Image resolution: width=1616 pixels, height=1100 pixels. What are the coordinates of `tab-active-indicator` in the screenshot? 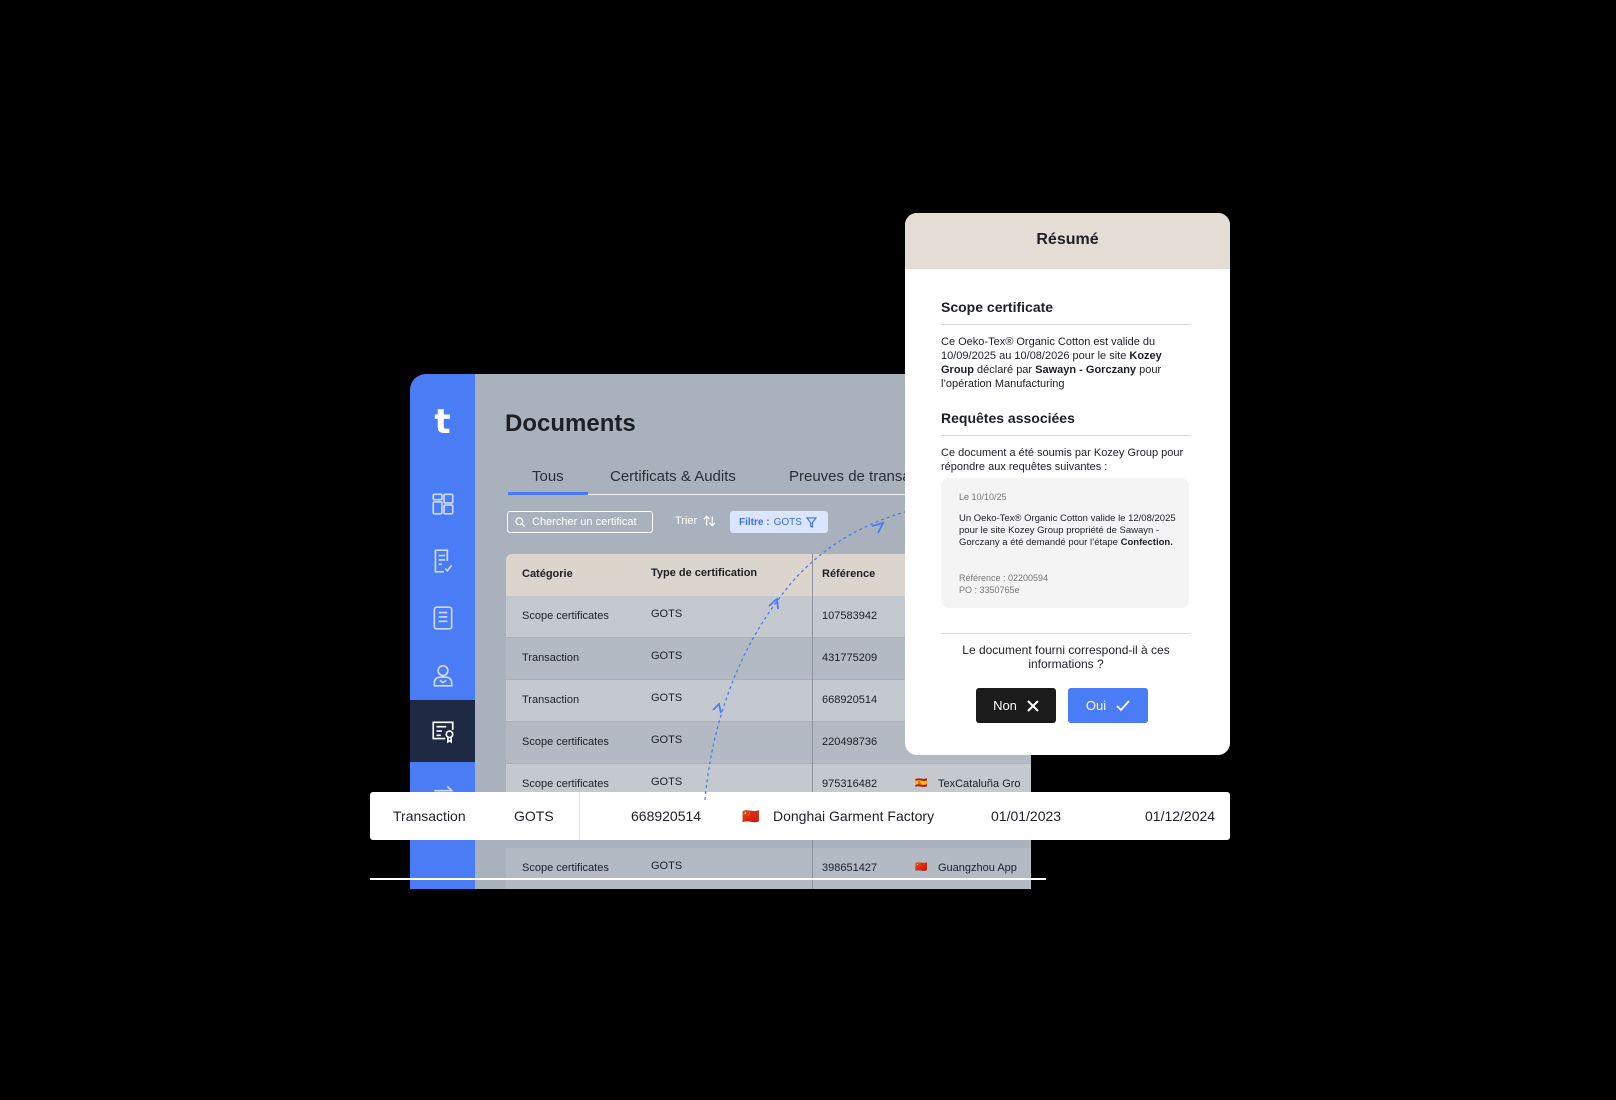 It's located at (548, 493).